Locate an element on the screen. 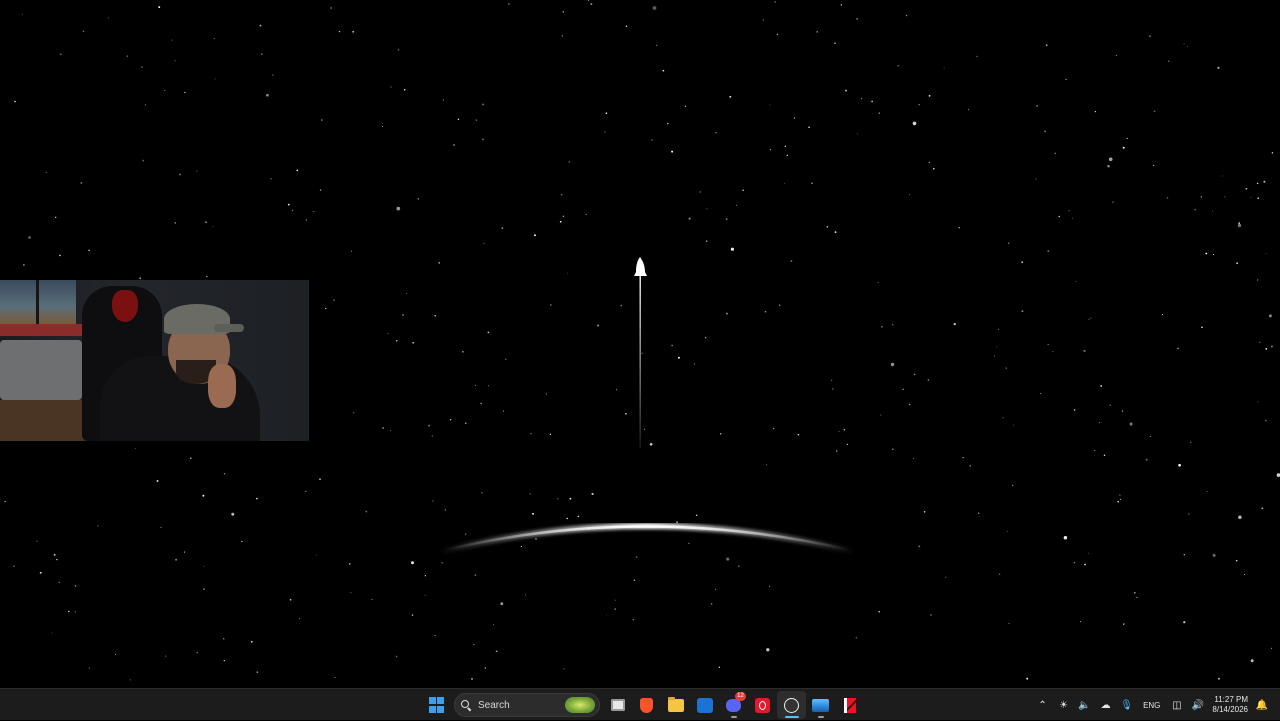  photos-button is located at coordinates (820, 705).